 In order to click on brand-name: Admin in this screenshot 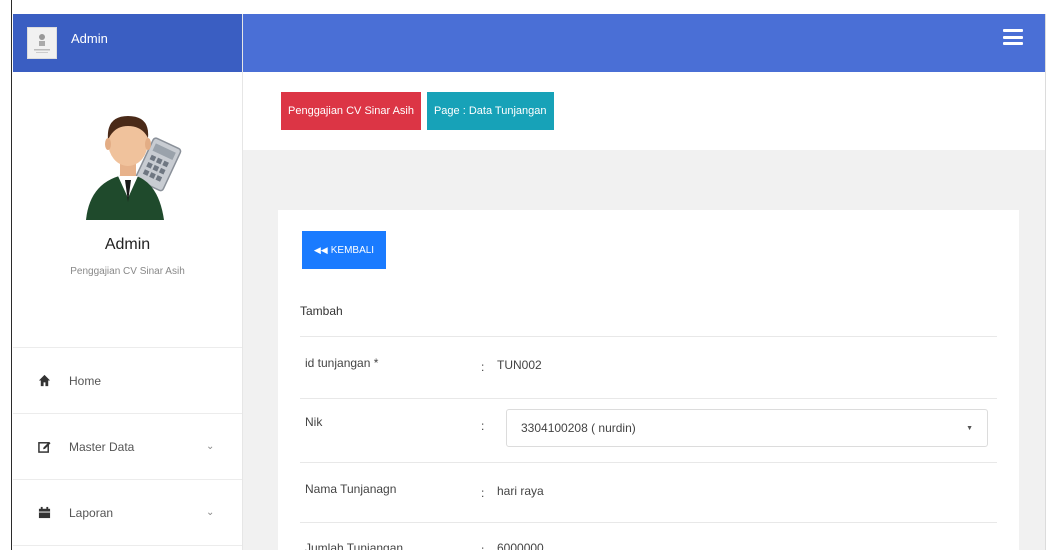, I will do `click(89, 38)`.